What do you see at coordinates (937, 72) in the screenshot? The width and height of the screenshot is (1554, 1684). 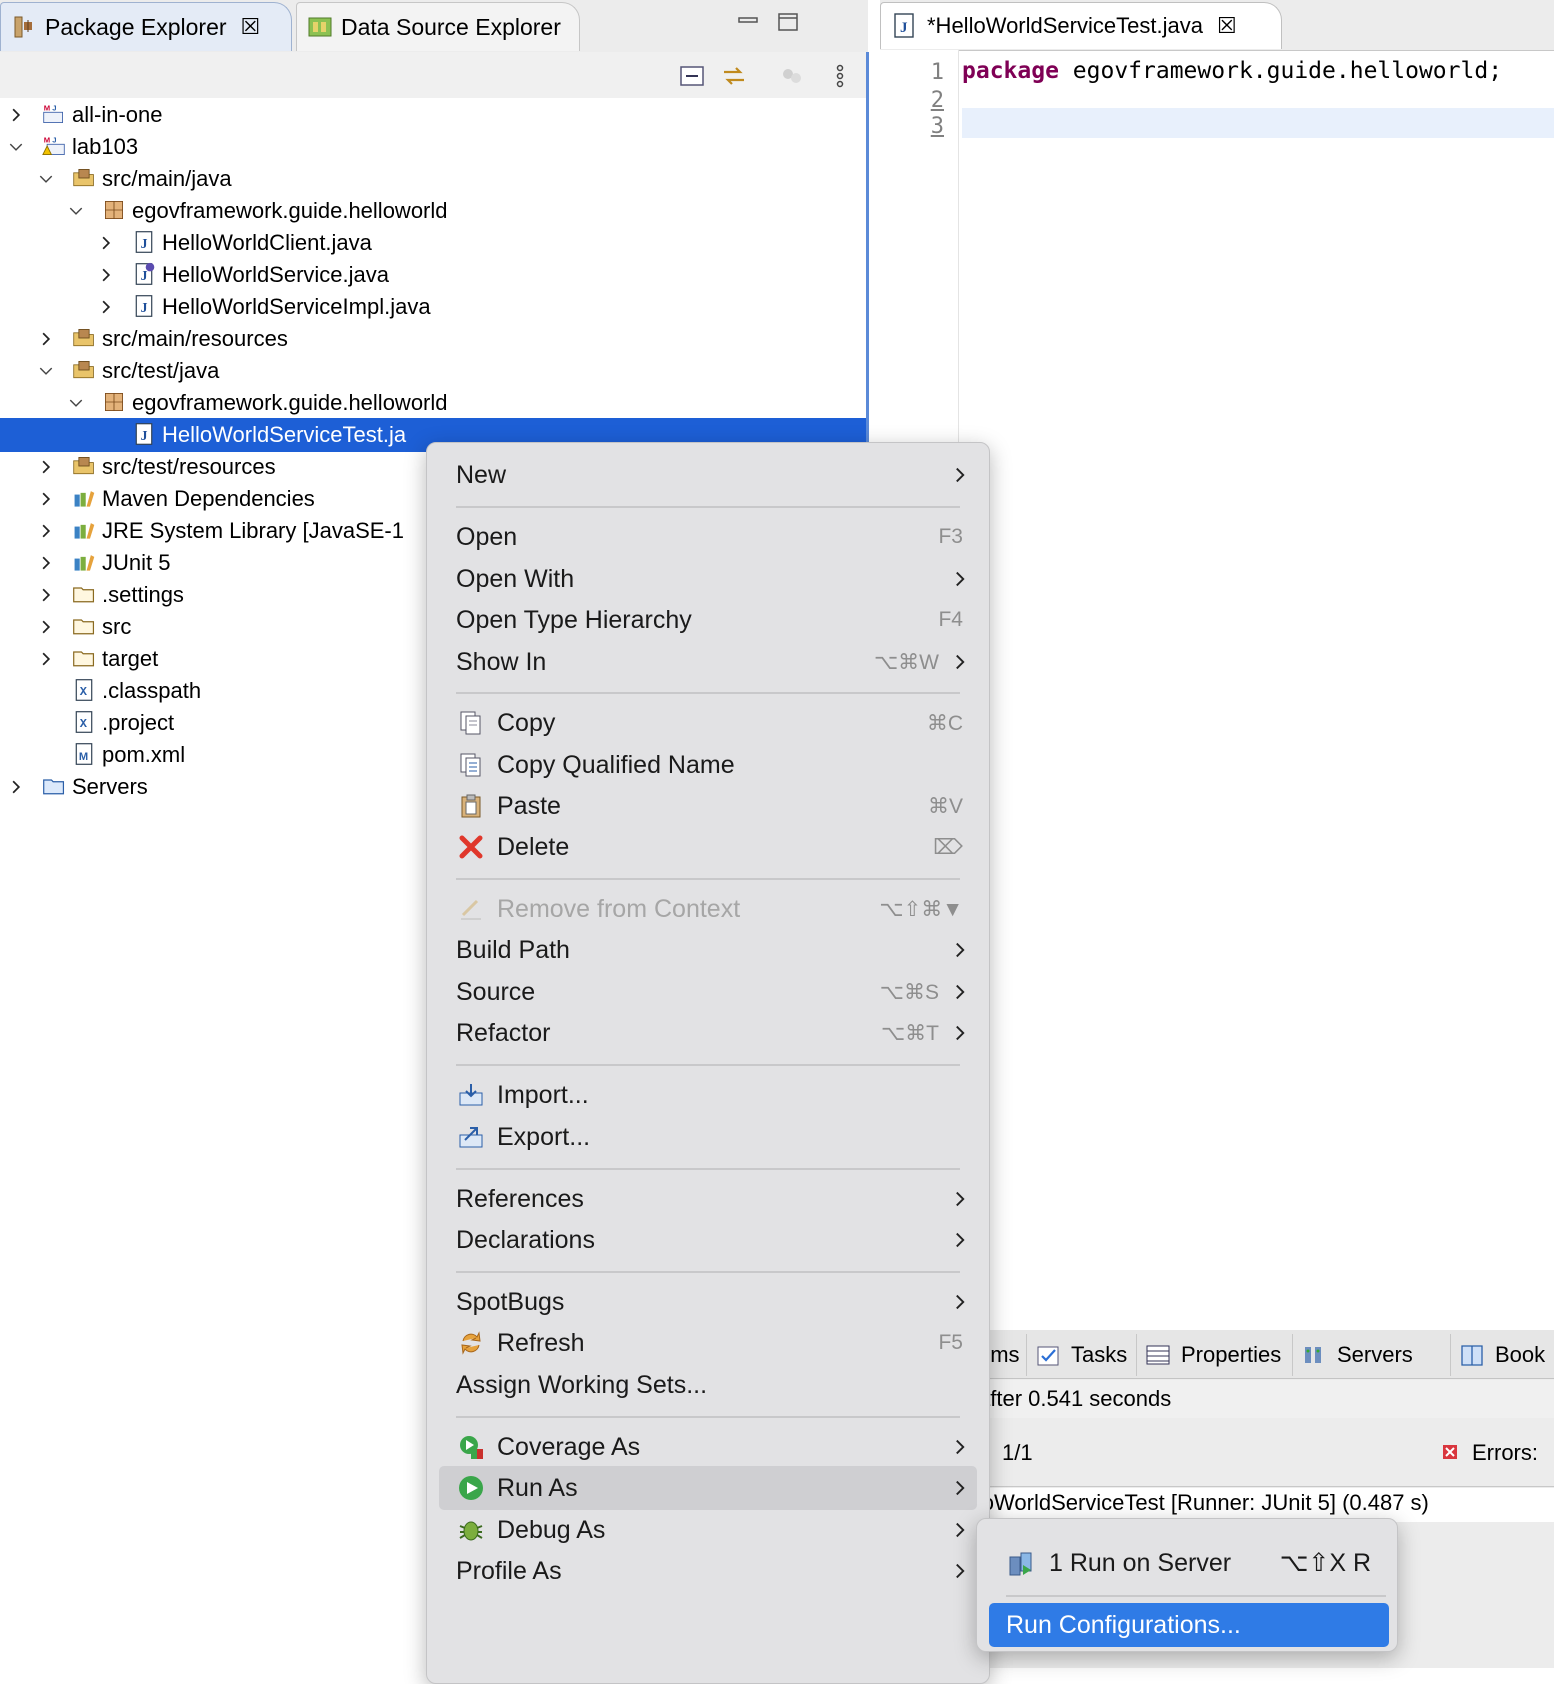 I see `line-number: 1` at bounding box center [937, 72].